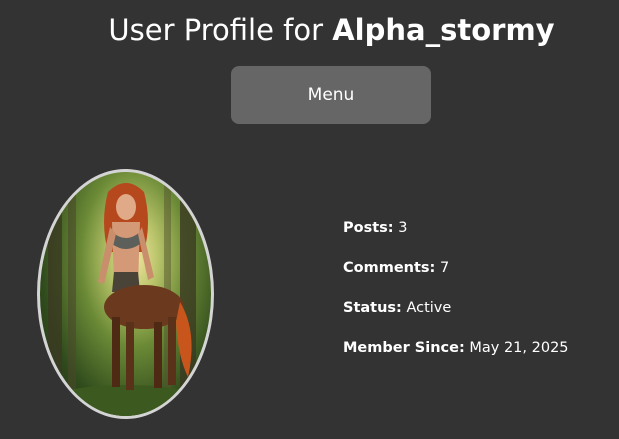 Image resolution: width=619 pixels, height=439 pixels. I want to click on stat-value: 3, so click(403, 228).